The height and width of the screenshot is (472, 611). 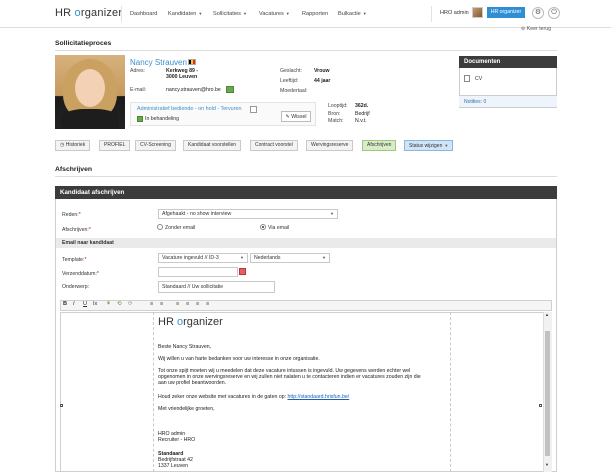 What do you see at coordinates (74, 304) in the screenshot?
I see `italic-button: I` at bounding box center [74, 304].